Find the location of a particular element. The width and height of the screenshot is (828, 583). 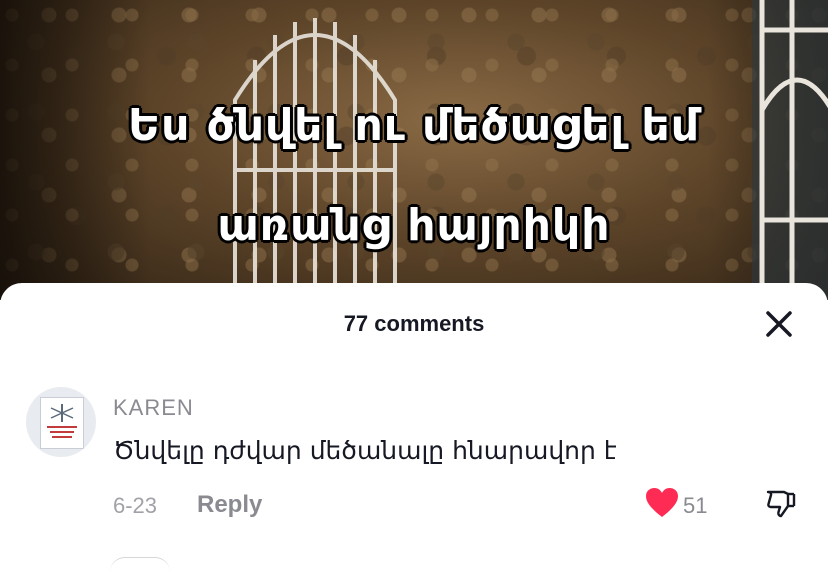

thumbs-down-icon is located at coordinates (781, 504).